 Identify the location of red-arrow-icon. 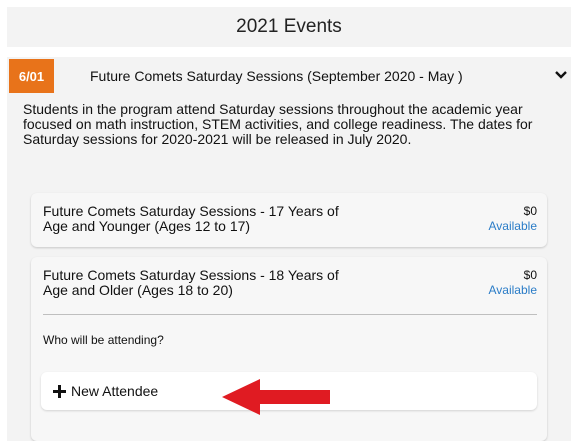
(276, 397).